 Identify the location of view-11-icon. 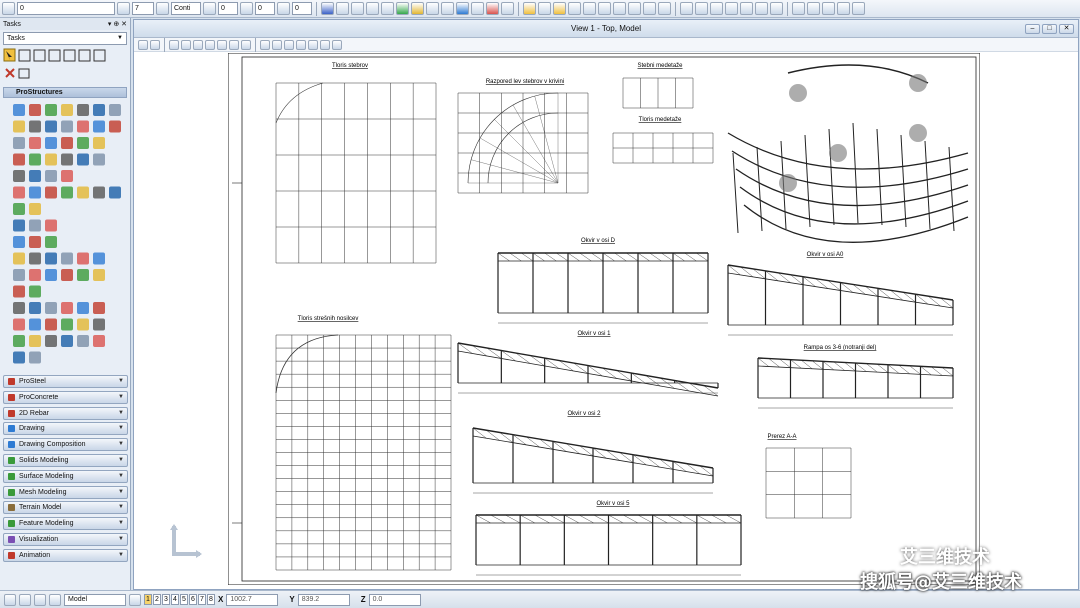
(843, 8).